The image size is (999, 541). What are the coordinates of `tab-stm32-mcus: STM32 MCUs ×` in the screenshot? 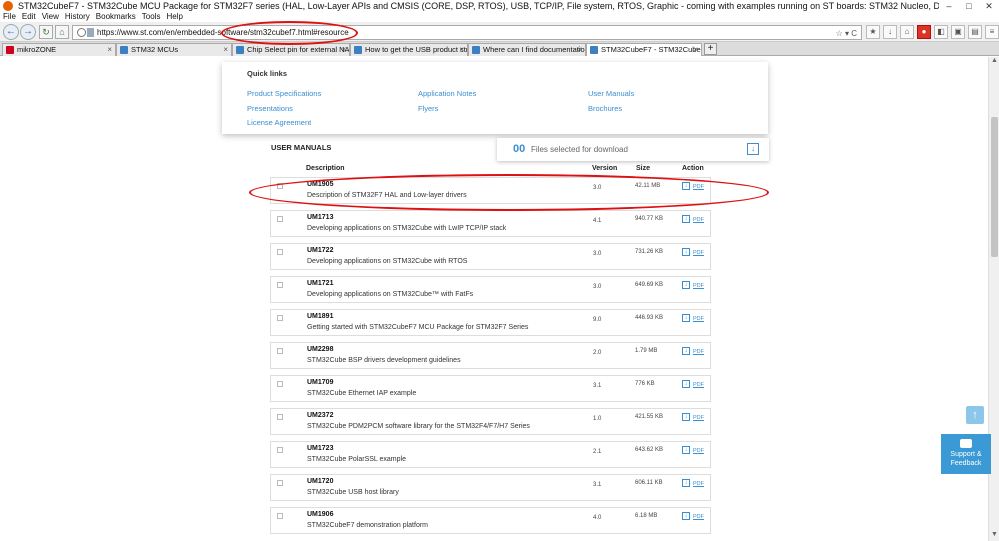 It's located at (174, 49).